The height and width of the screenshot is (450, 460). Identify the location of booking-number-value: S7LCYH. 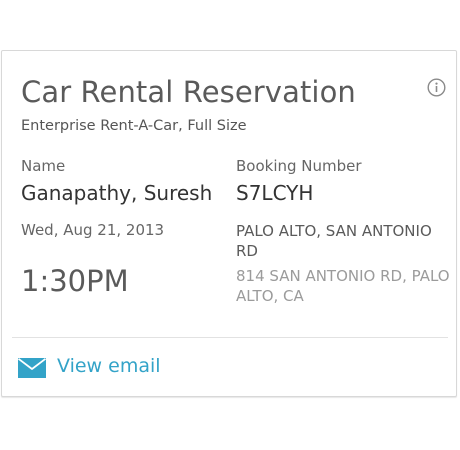
(275, 193).